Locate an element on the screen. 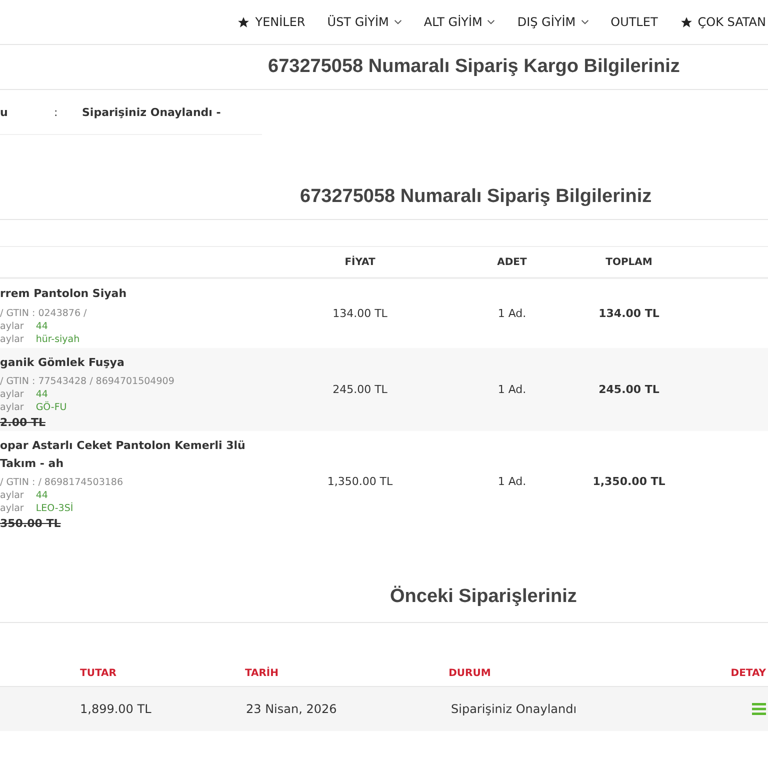 This screenshot has height=768, width=768. price-text: 1,350.00 TL is located at coordinates (360, 481).